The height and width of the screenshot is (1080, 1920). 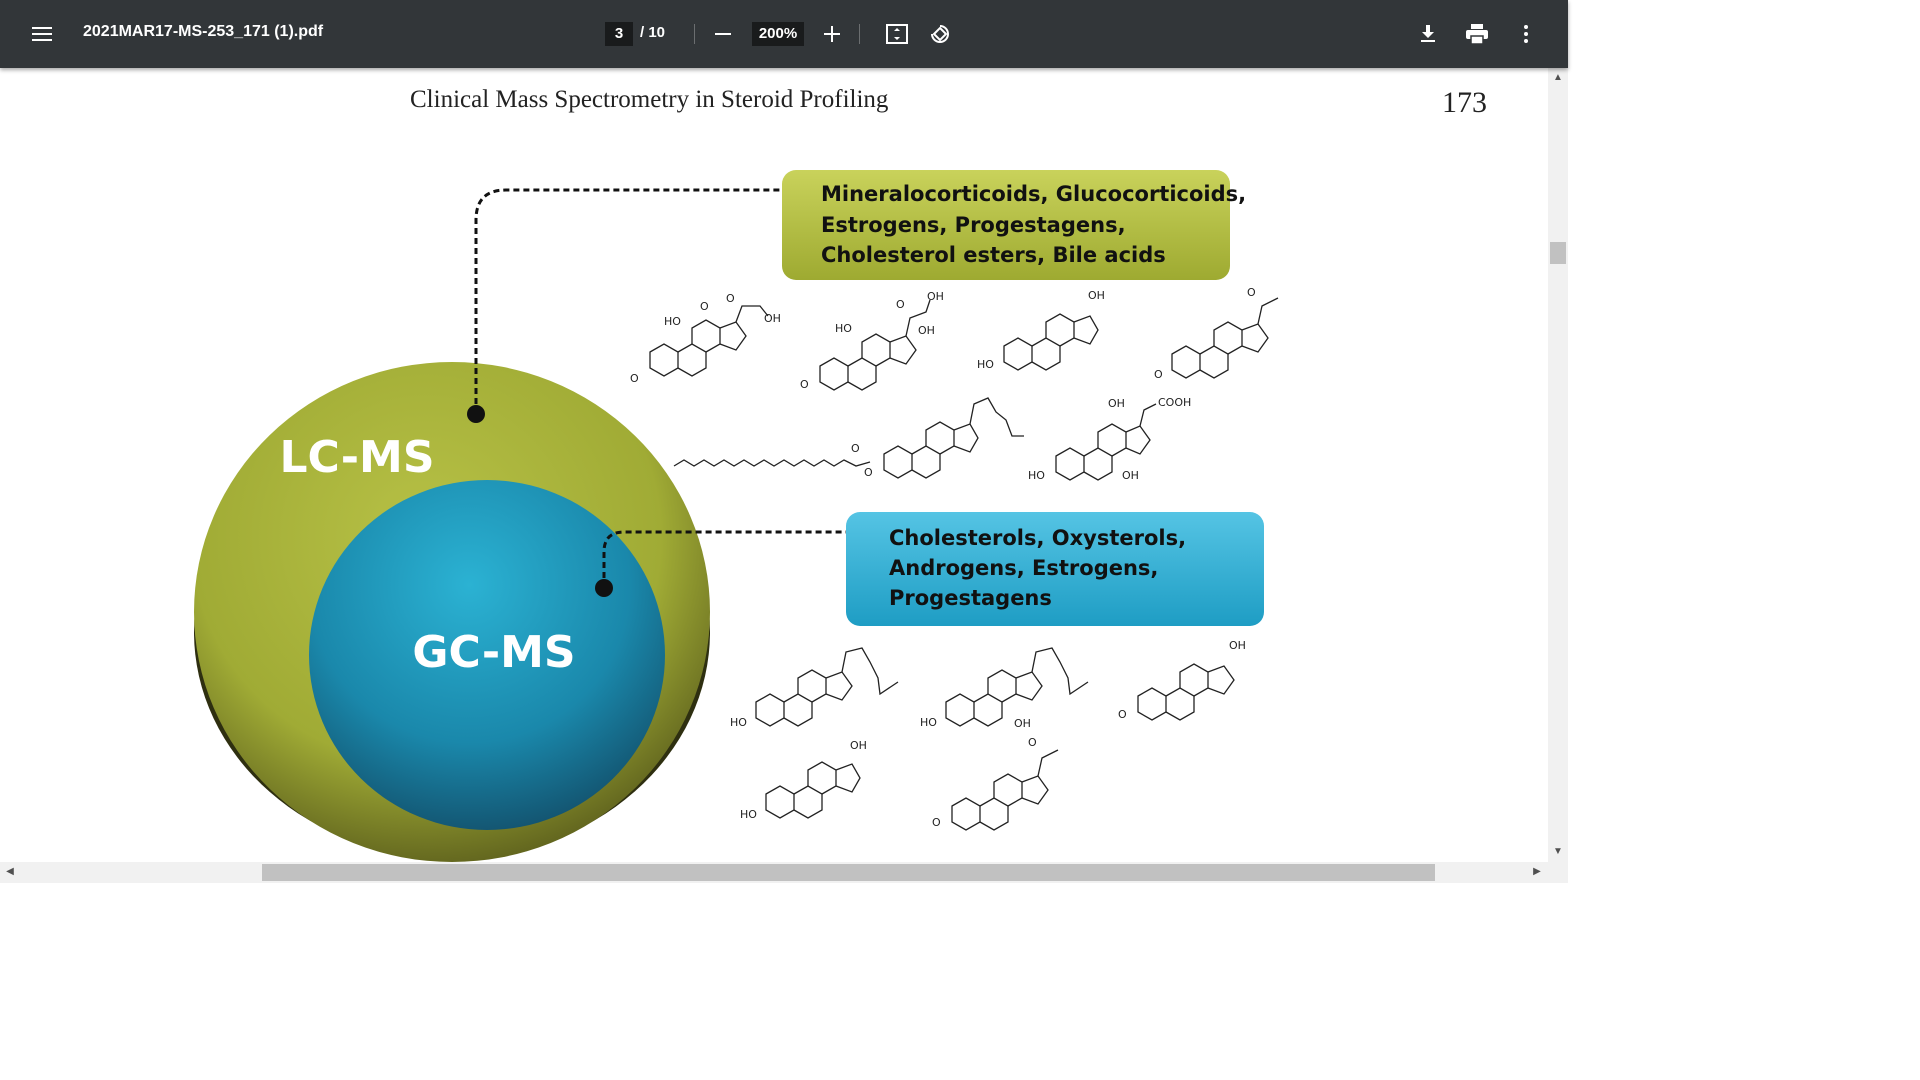 I want to click on page-total: / 10, so click(x=653, y=32).